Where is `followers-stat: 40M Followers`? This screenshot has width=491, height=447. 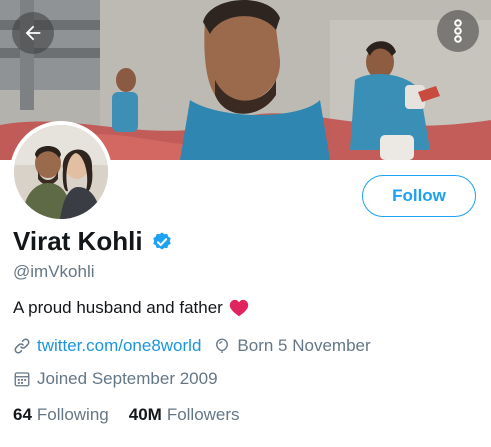
followers-stat: 40M Followers is located at coordinates (184, 415).